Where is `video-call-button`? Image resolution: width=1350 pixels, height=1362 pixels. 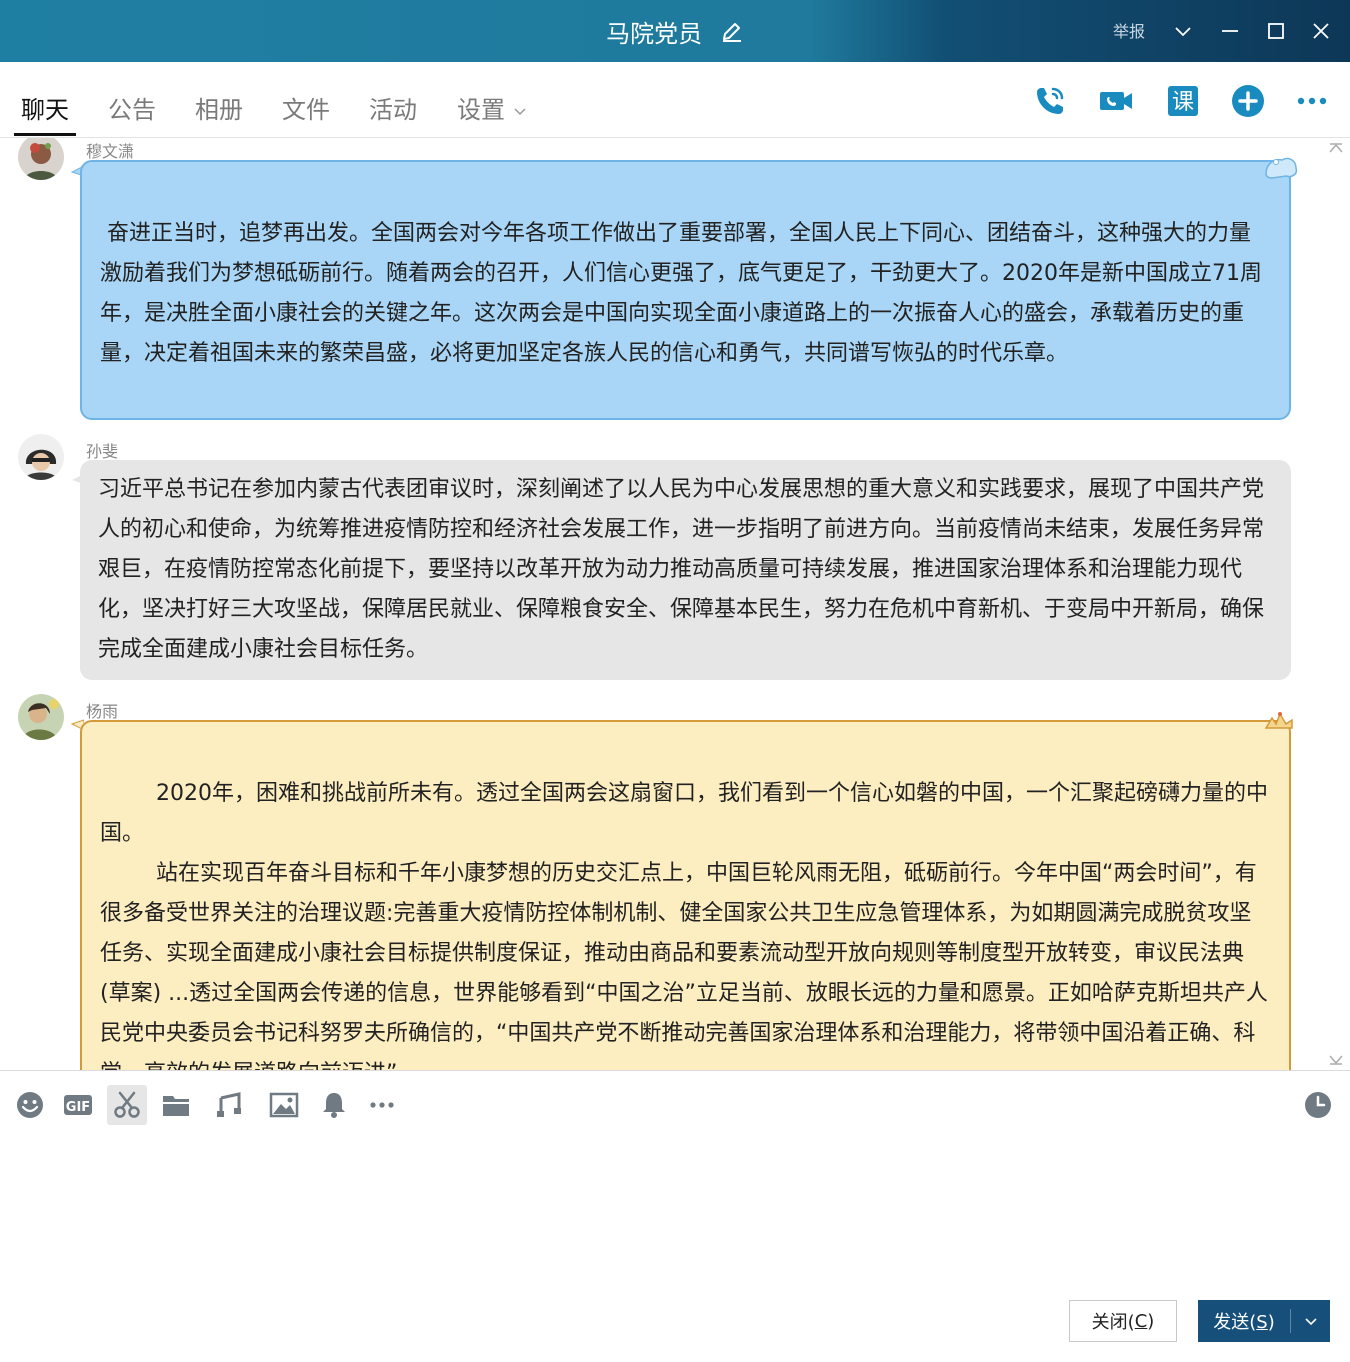
video-call-button is located at coordinates (1116, 101).